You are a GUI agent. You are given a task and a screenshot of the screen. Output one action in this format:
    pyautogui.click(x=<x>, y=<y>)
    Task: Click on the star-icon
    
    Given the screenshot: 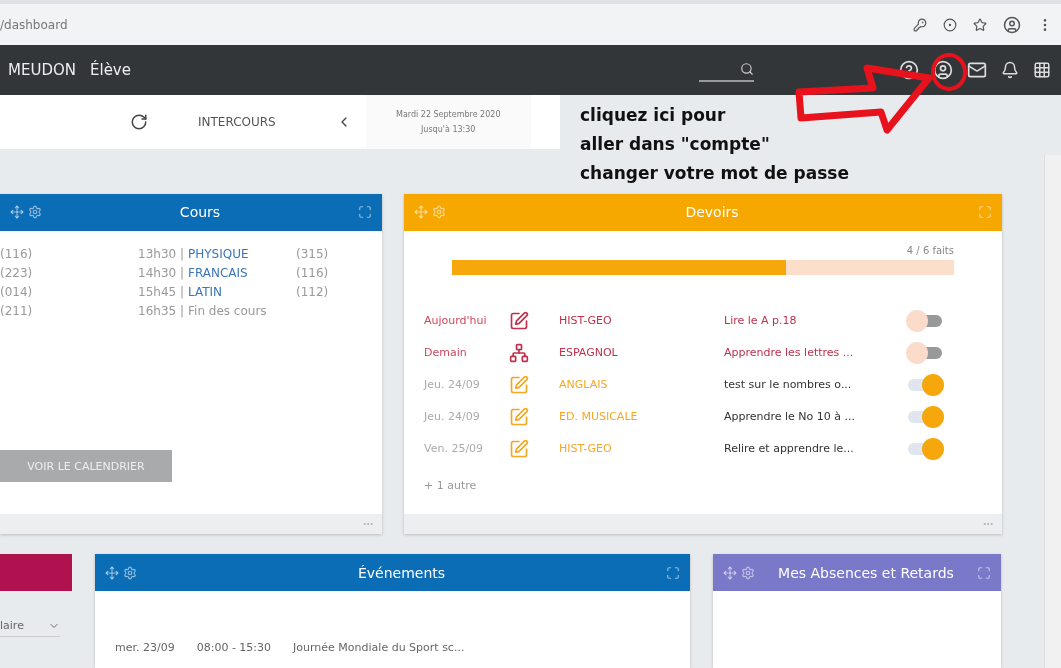 What is the action you would take?
    pyautogui.click(x=980, y=24)
    